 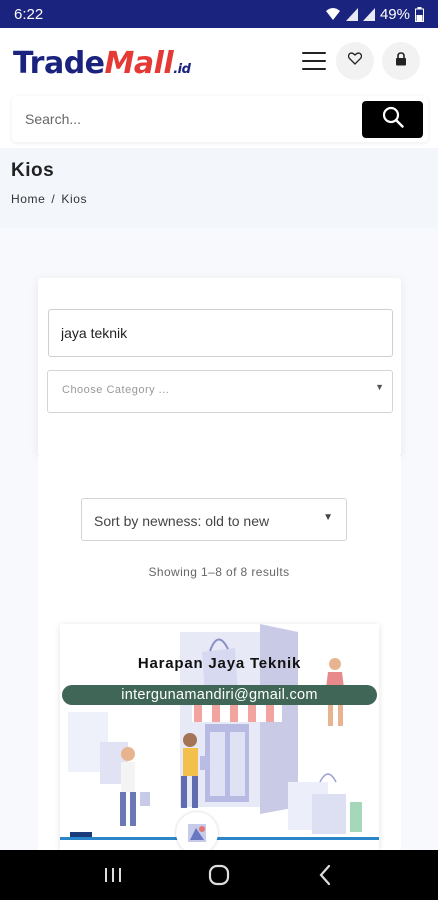 I want to click on wishlist-button, so click(x=355, y=61).